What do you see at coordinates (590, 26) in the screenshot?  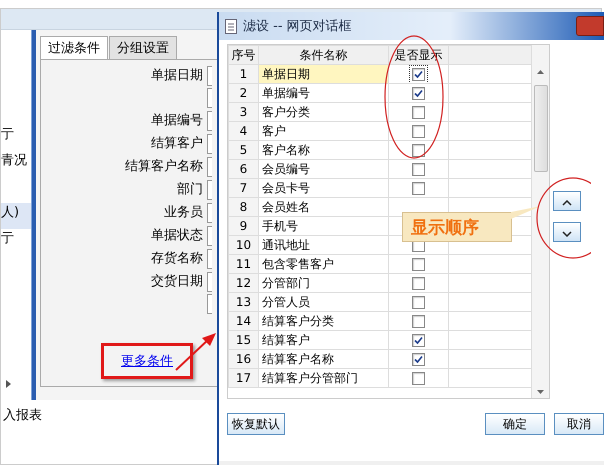 I see `close-button` at bounding box center [590, 26].